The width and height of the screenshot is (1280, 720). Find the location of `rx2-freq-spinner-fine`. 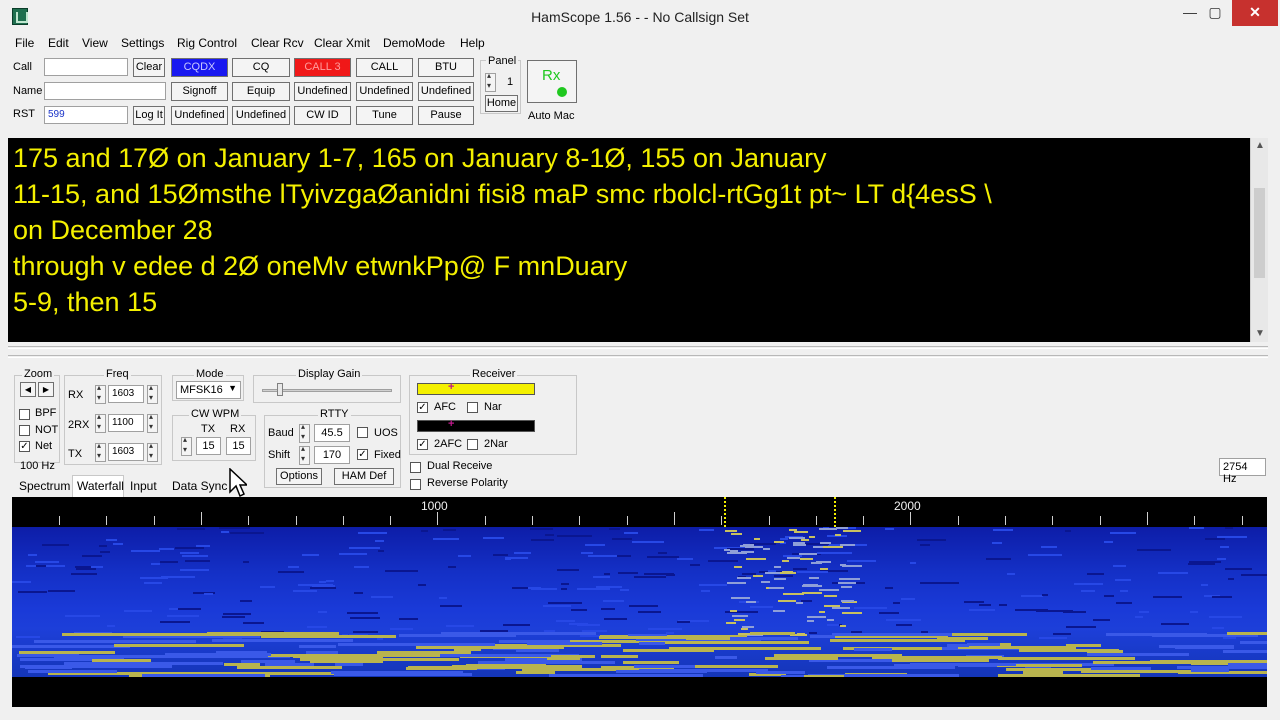

rx2-freq-spinner-fine is located at coordinates (152, 422).